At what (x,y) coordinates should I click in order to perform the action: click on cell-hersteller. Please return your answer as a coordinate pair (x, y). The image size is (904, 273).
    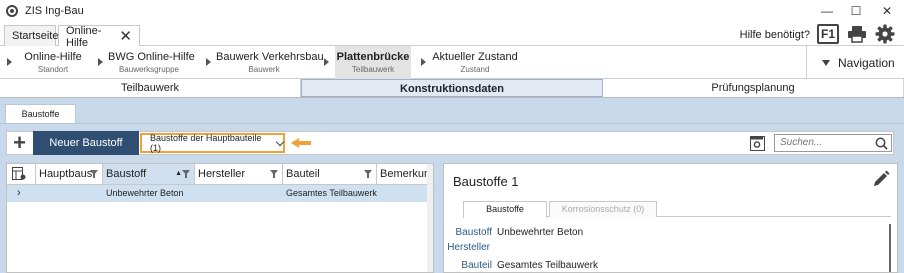
    Looking at the image, I should click on (239, 193).